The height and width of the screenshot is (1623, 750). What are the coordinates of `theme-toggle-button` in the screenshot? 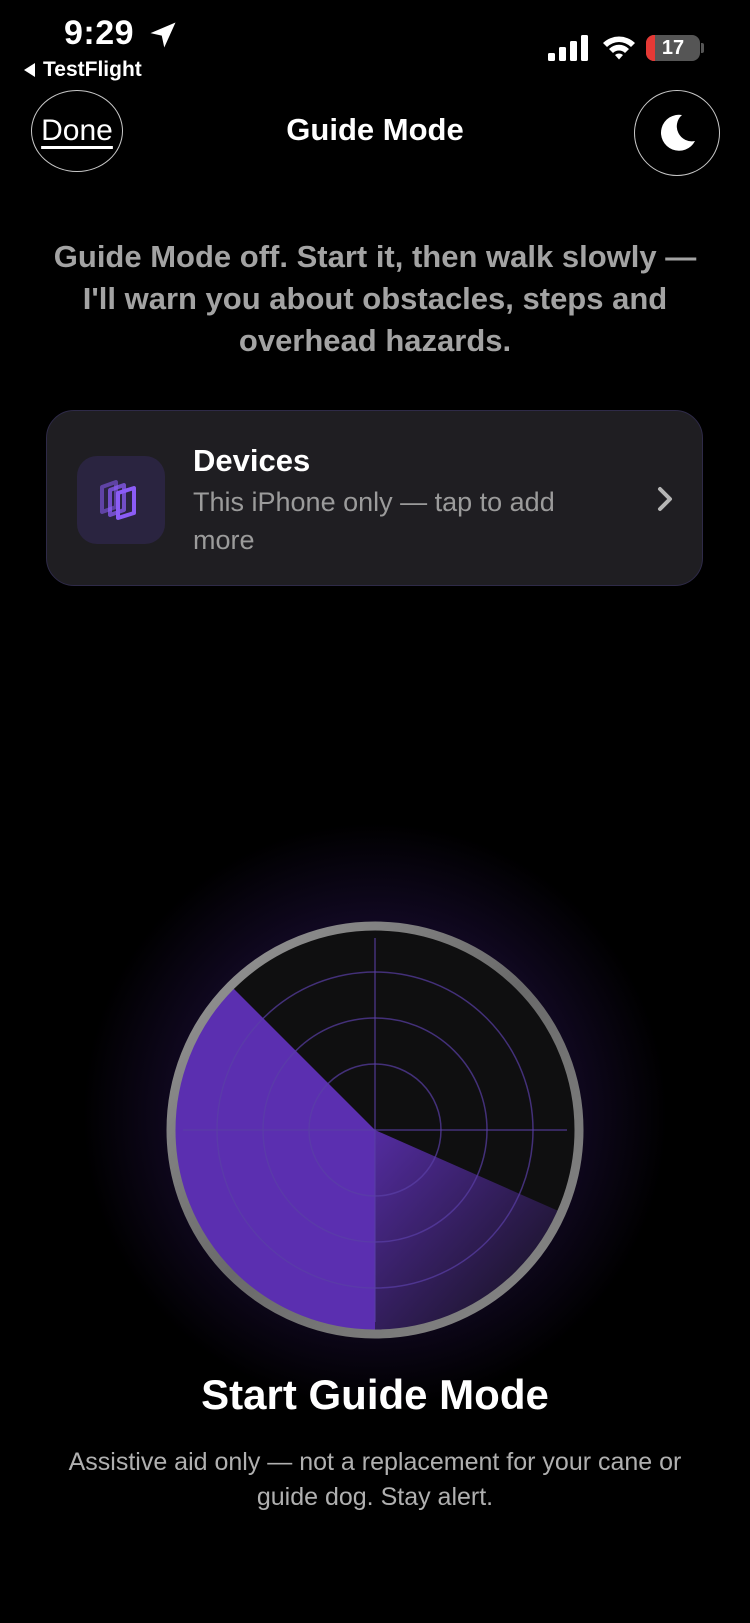 It's located at (677, 133).